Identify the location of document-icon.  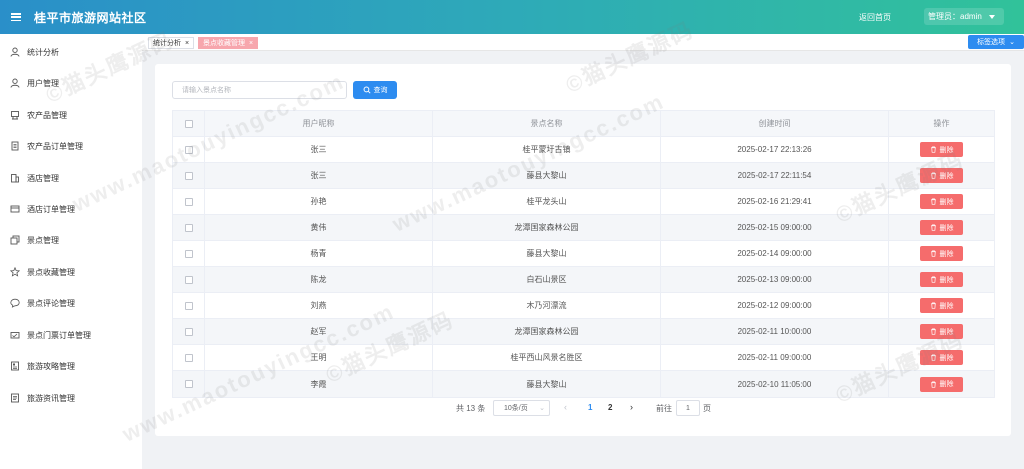
(15, 398).